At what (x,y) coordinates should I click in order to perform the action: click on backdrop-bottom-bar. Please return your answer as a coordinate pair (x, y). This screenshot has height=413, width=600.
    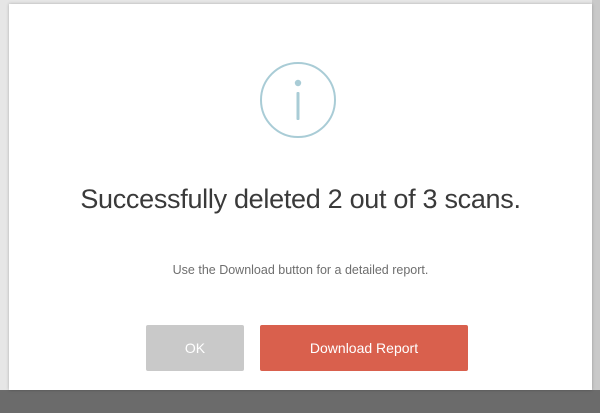
    Looking at the image, I should click on (300, 401).